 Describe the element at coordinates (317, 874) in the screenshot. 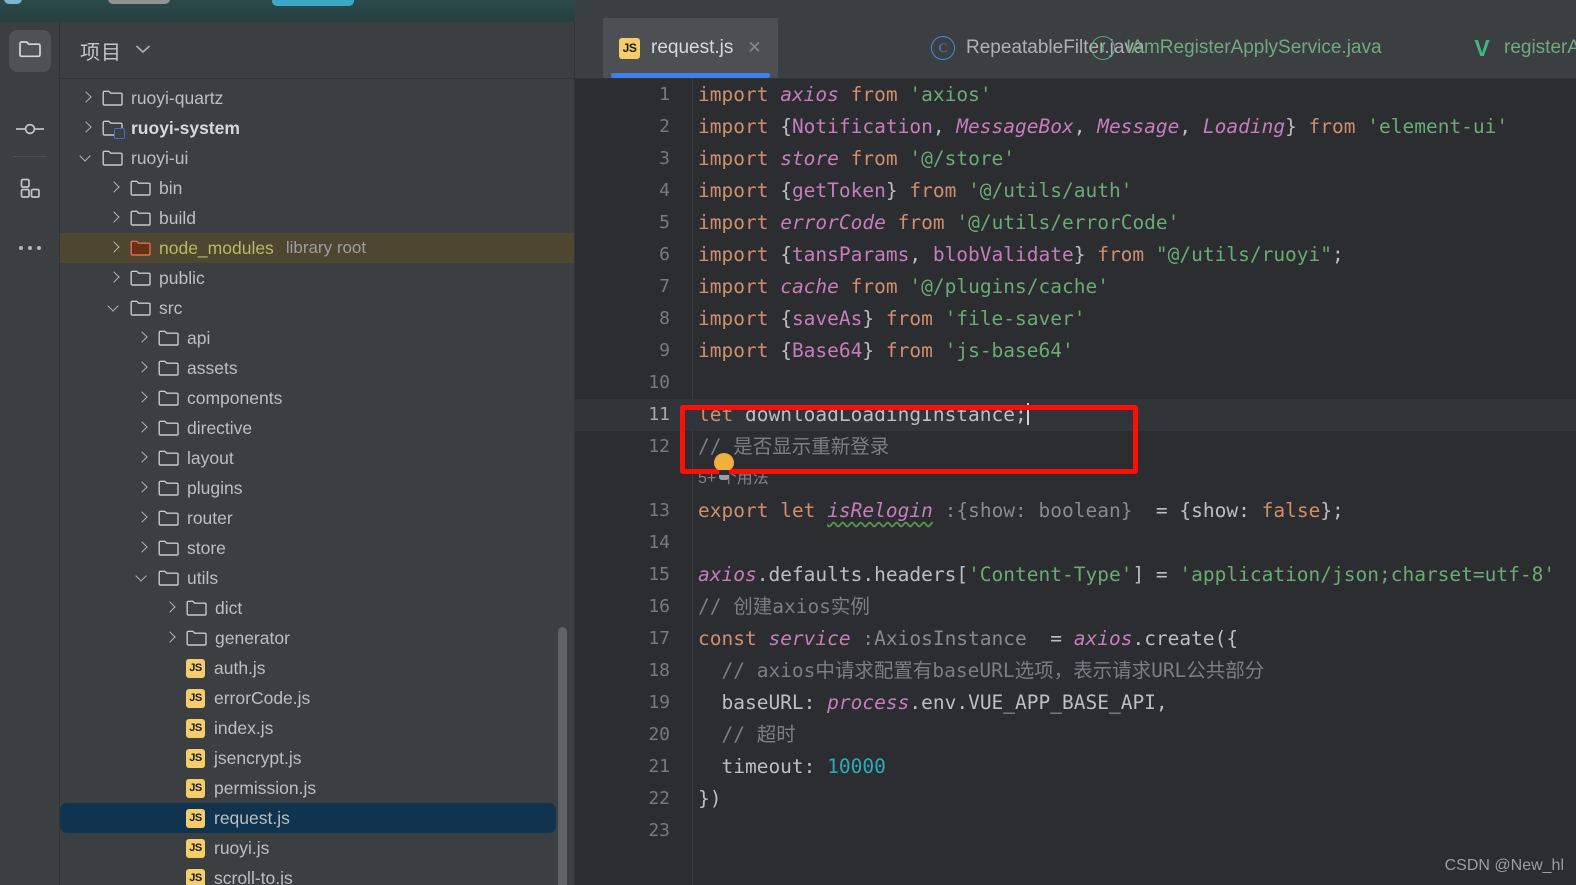

I see `tree-item-scroll-to-js: JS scroll-to.js` at that location.